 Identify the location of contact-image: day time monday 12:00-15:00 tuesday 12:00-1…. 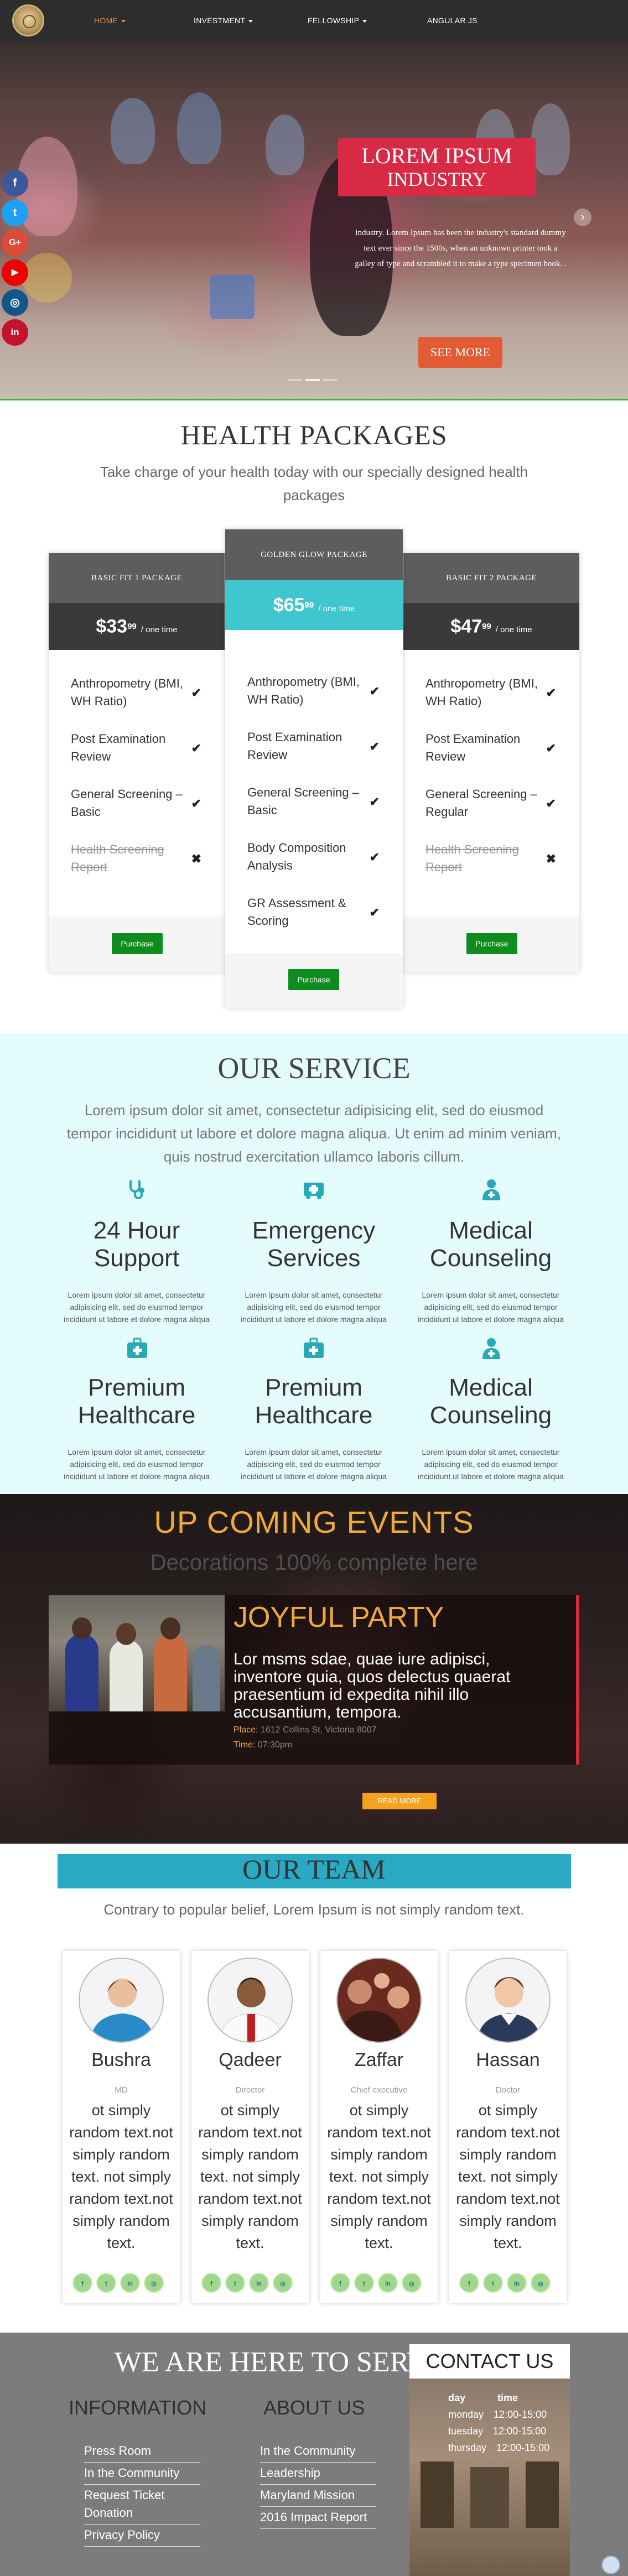
(489, 2478).